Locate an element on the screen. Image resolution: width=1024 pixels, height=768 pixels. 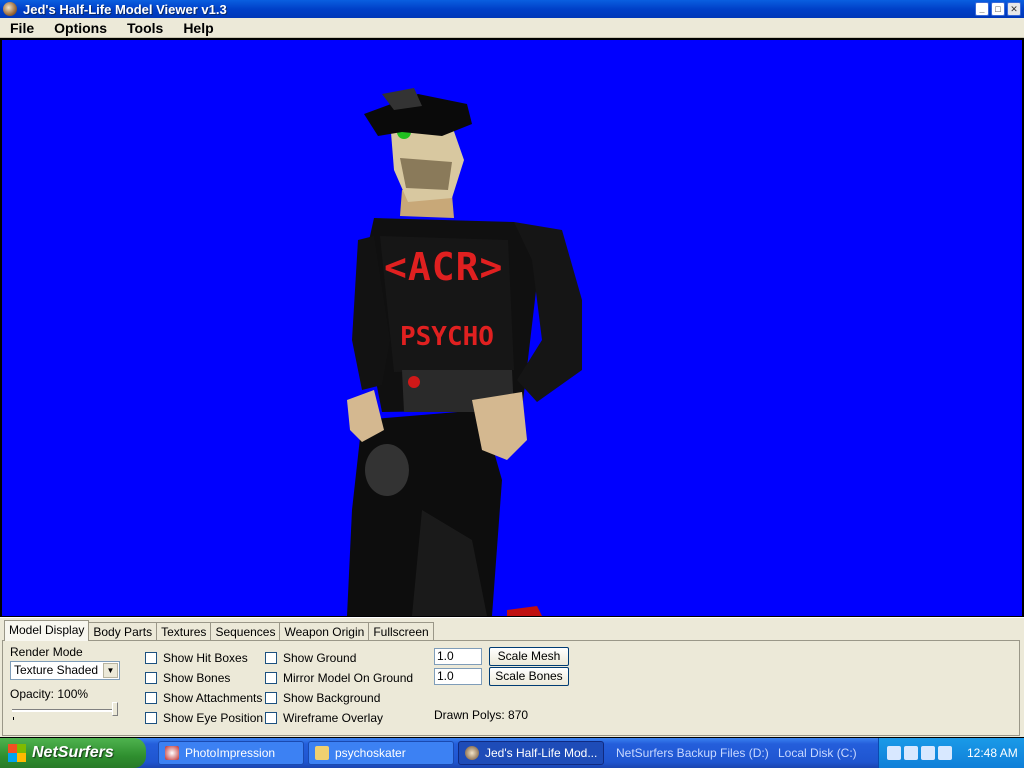
tab-model-display: Model Display is located at coordinates (47, 630).